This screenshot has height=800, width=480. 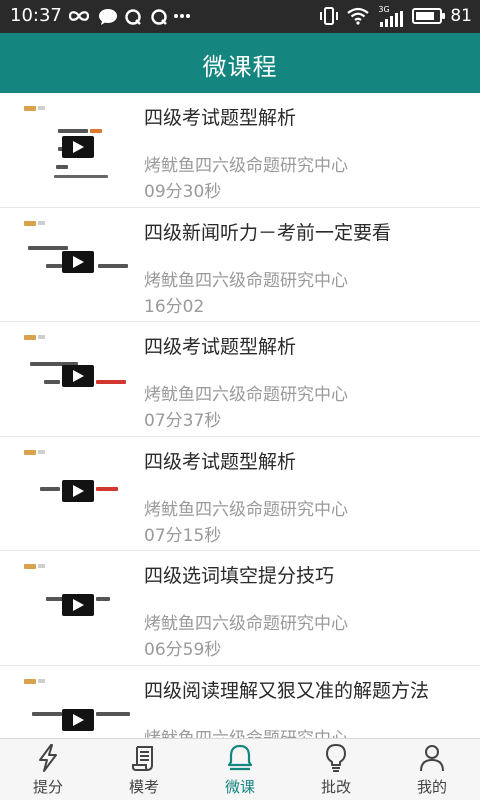 What do you see at coordinates (432, 758) in the screenshot?
I see `person-icon` at bounding box center [432, 758].